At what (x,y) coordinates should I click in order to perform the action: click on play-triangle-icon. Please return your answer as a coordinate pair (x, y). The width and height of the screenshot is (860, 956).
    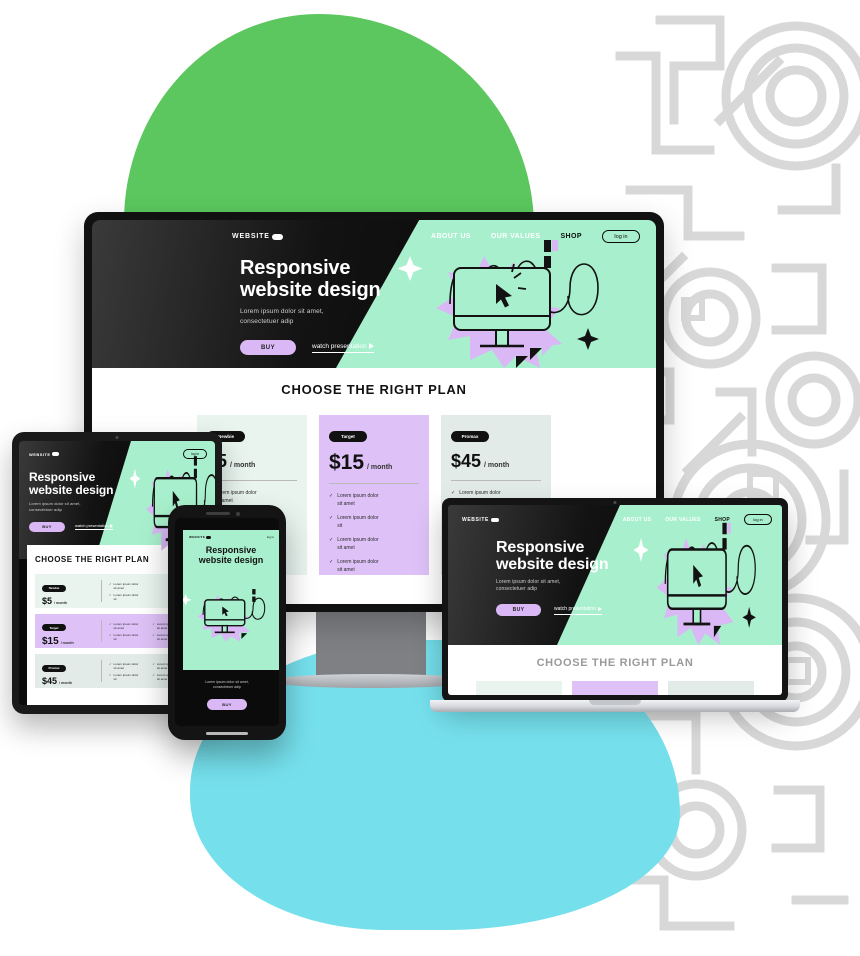
    Looking at the image, I should click on (112, 525).